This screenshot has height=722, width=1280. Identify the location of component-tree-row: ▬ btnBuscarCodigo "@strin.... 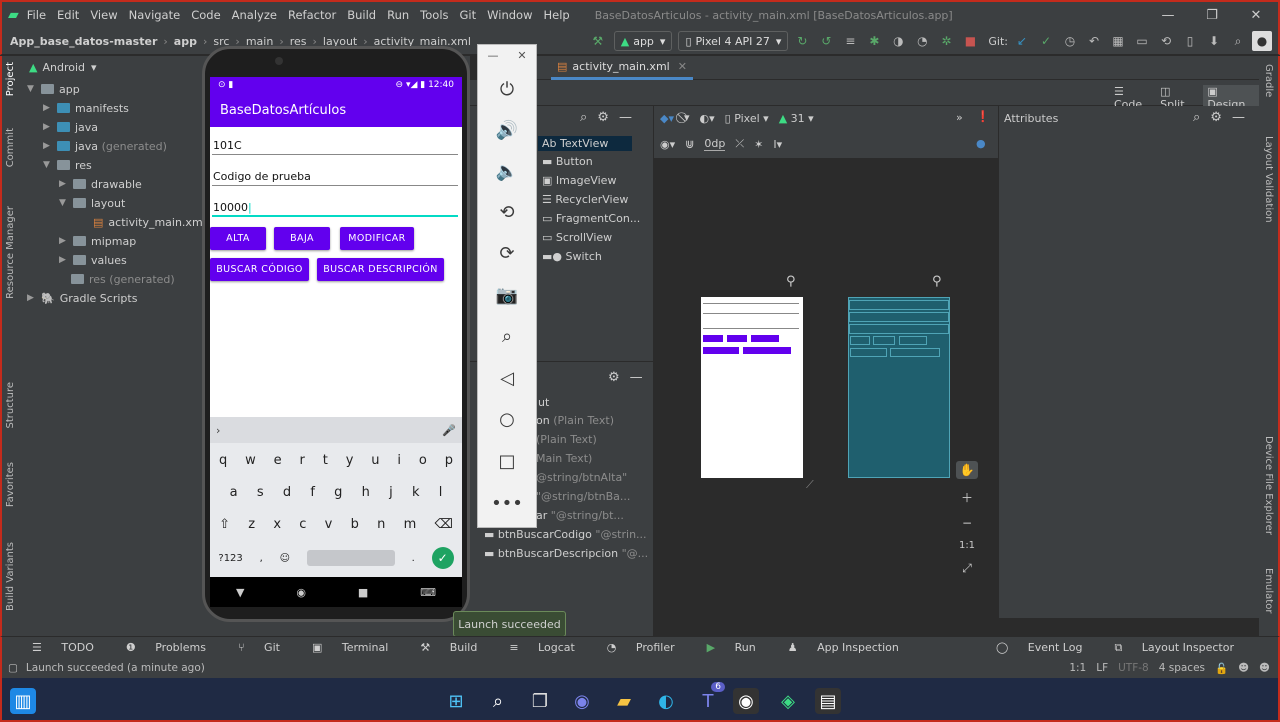
(565, 534).